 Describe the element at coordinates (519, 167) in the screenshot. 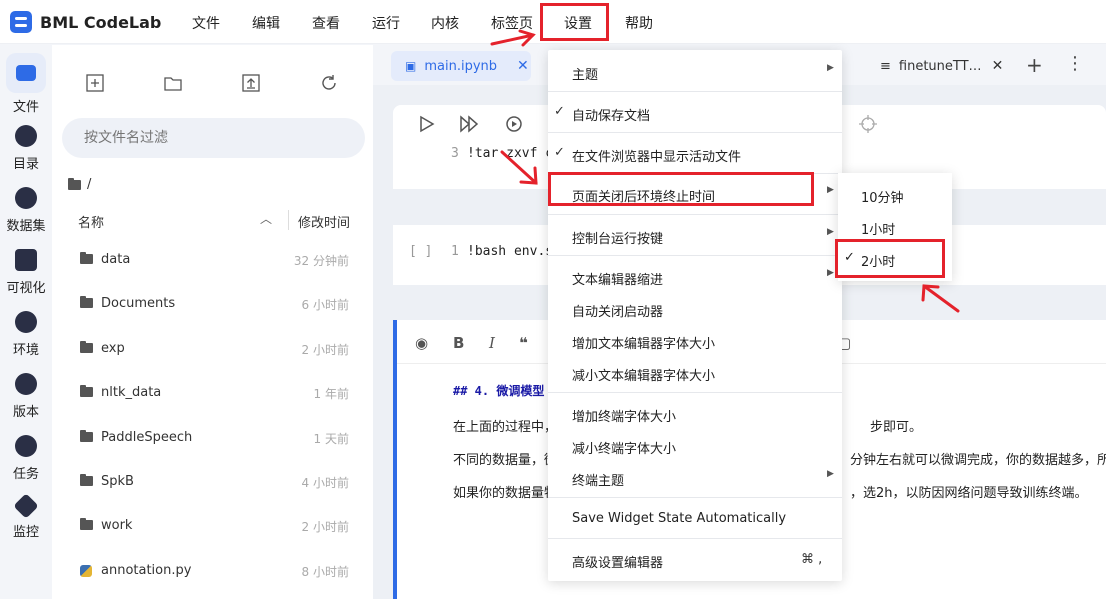

I see `arrow-to-timeout-icon` at that location.